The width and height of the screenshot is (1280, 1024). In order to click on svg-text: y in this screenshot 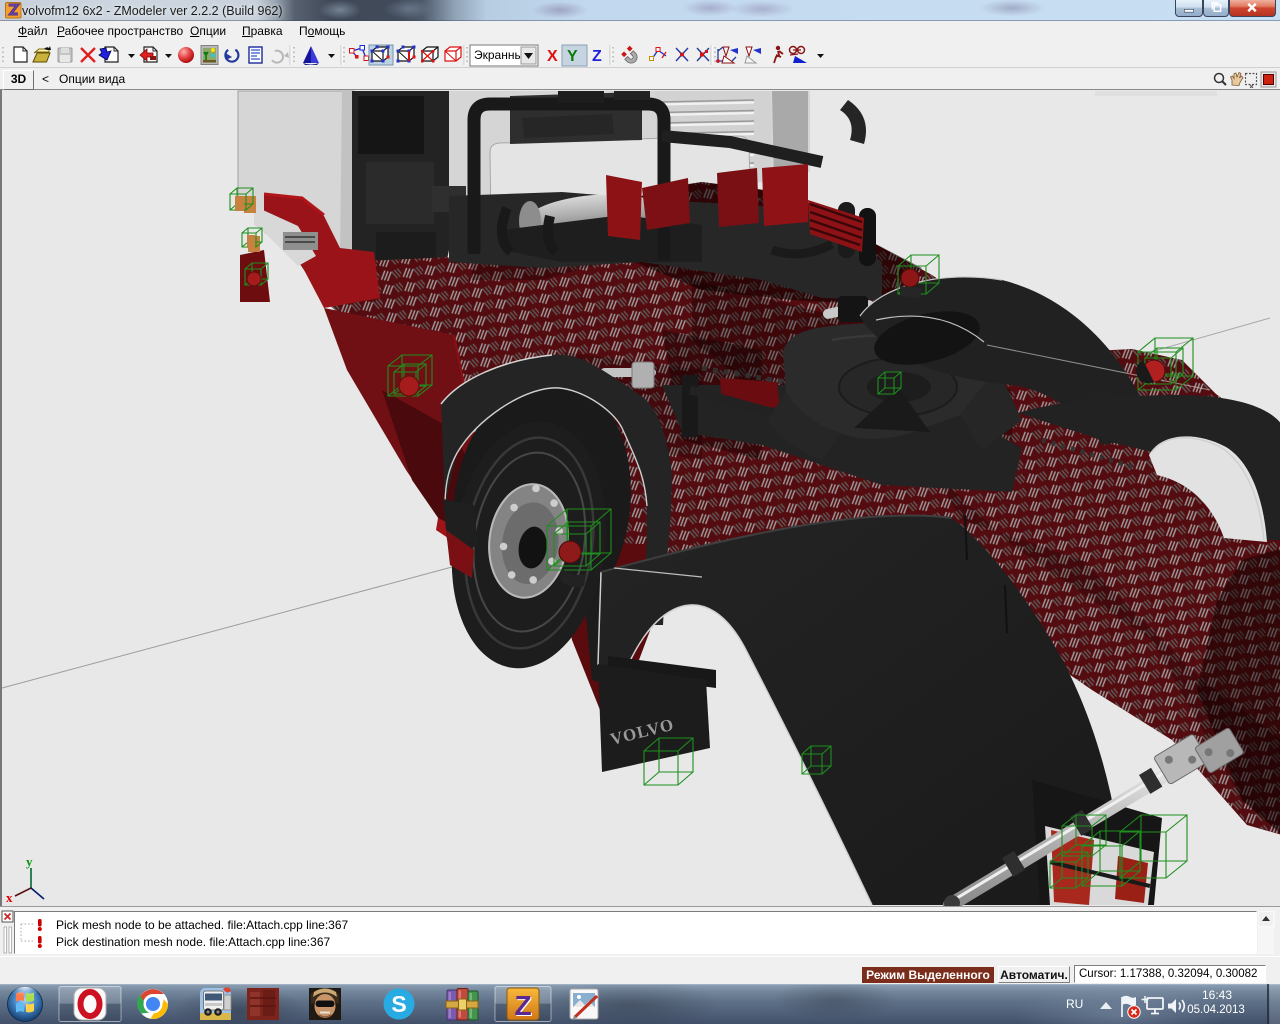, I will do `click(29, 861)`.